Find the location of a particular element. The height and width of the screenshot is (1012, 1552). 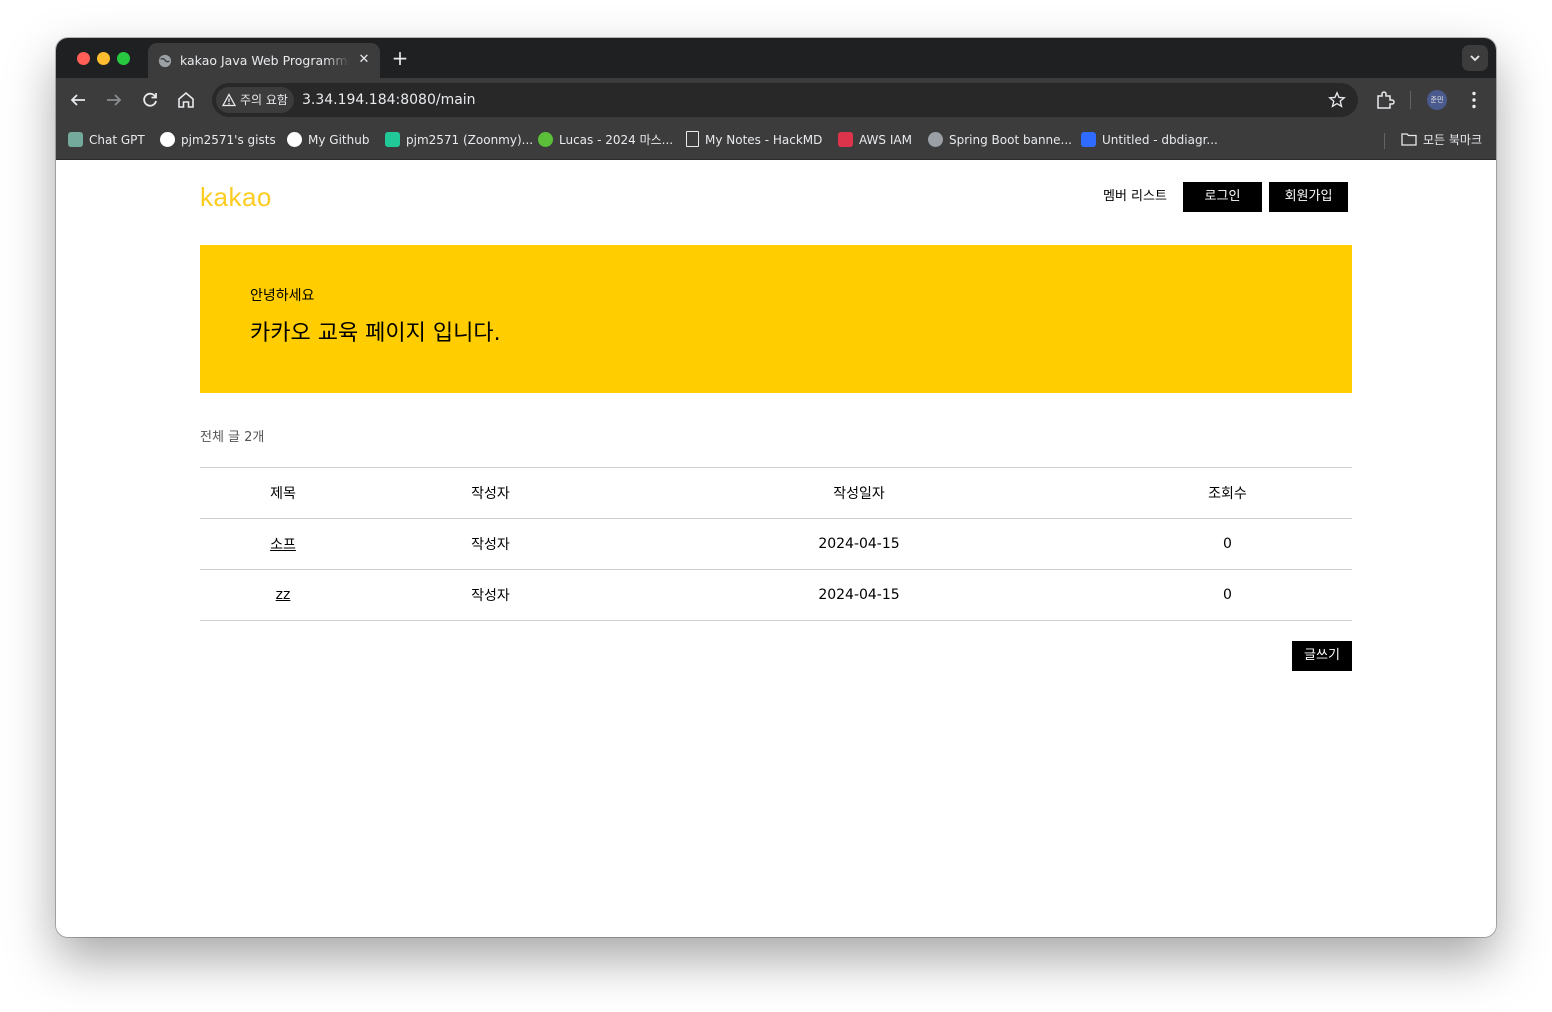

reload-icon is located at coordinates (150, 100).